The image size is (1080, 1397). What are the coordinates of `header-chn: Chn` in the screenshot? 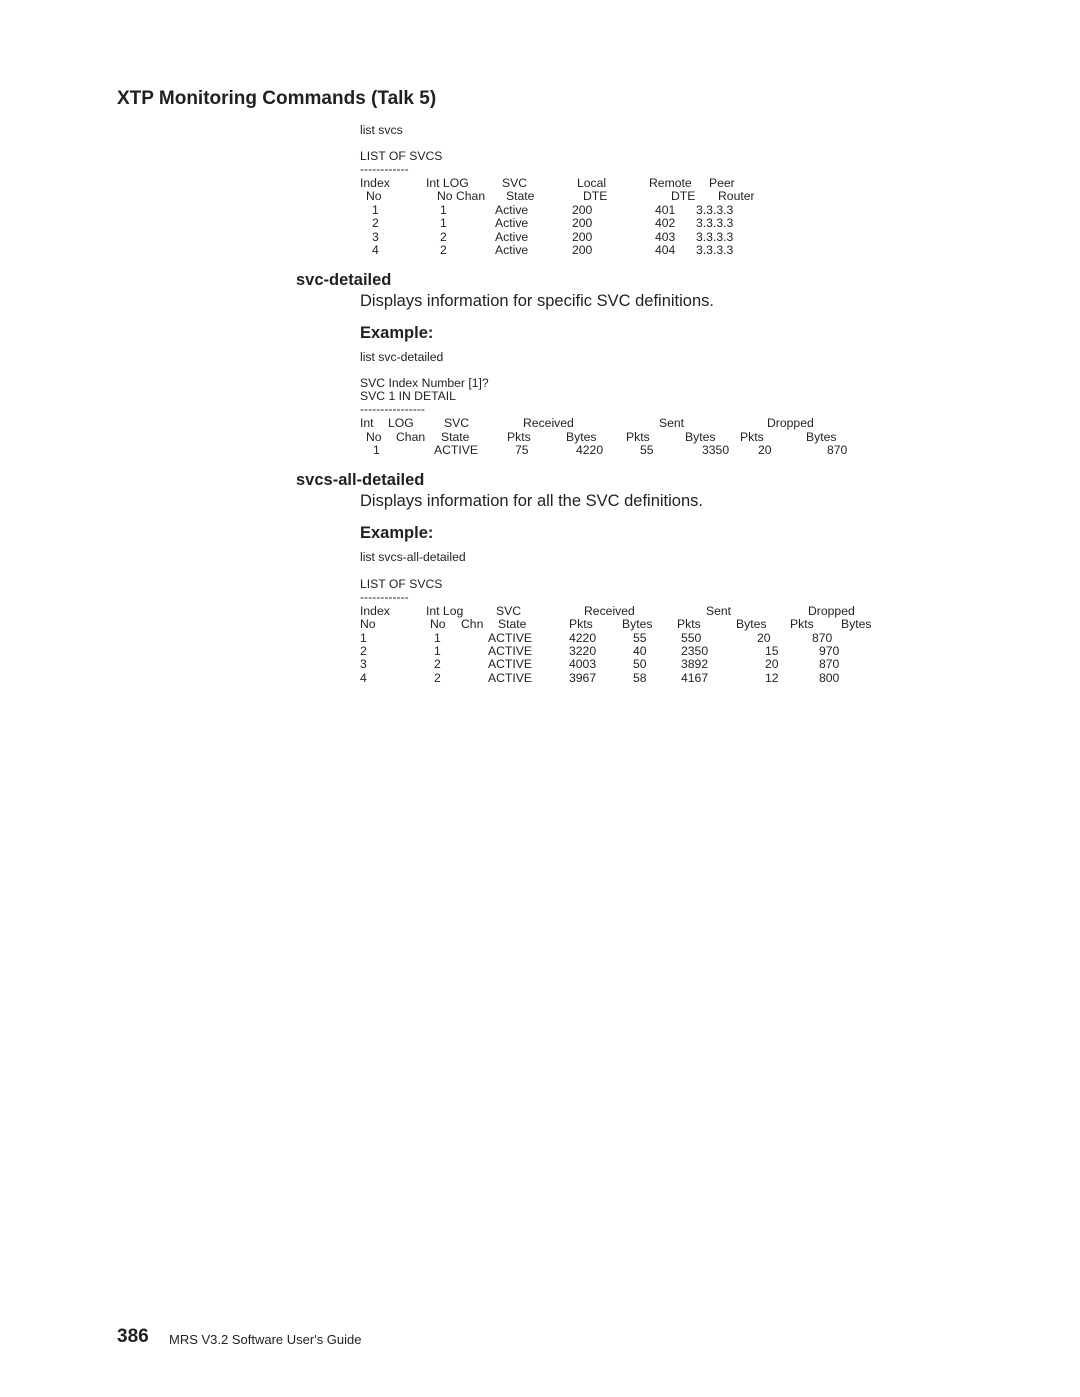 It's located at (472, 624).